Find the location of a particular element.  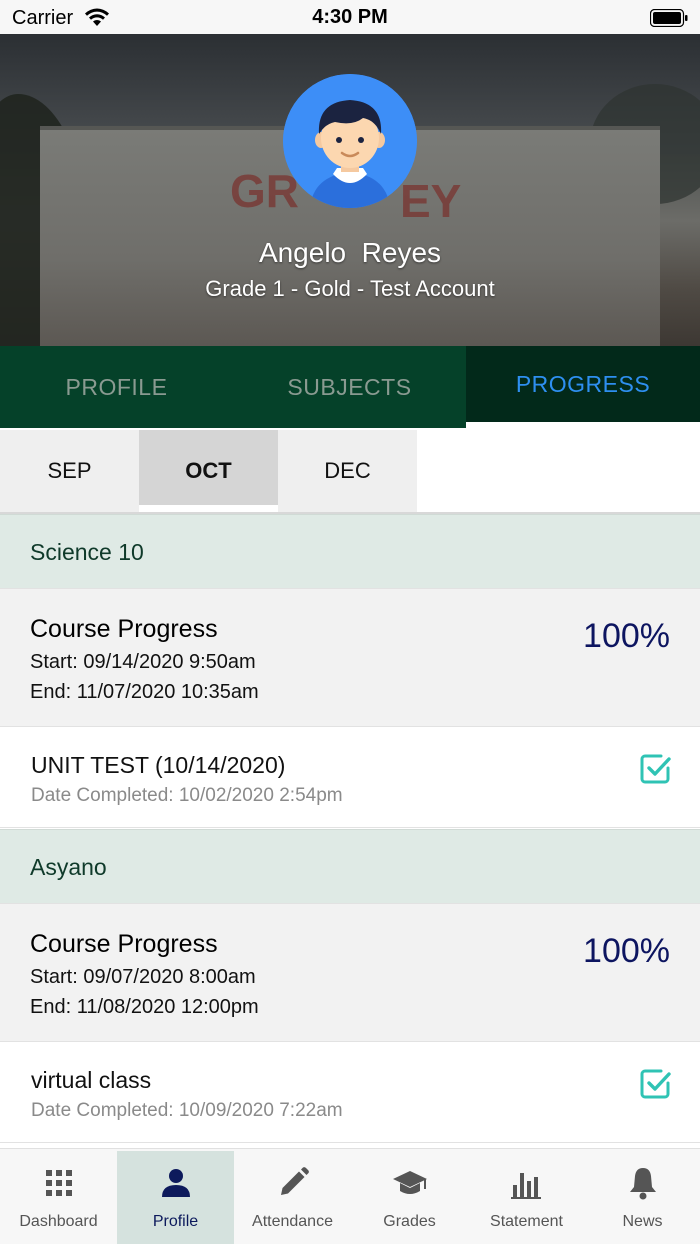

student-grade: Grade 1 - Gold - Test Account is located at coordinates (350, 288).